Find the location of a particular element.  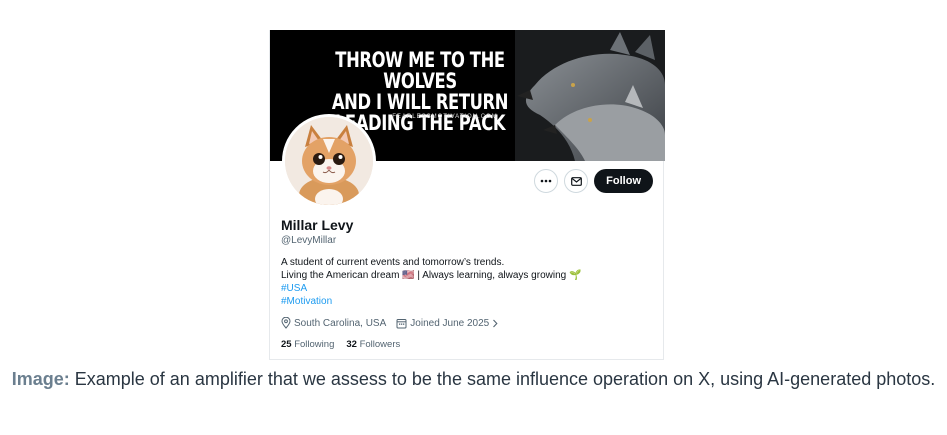

followers-count: 32 is located at coordinates (351, 344).